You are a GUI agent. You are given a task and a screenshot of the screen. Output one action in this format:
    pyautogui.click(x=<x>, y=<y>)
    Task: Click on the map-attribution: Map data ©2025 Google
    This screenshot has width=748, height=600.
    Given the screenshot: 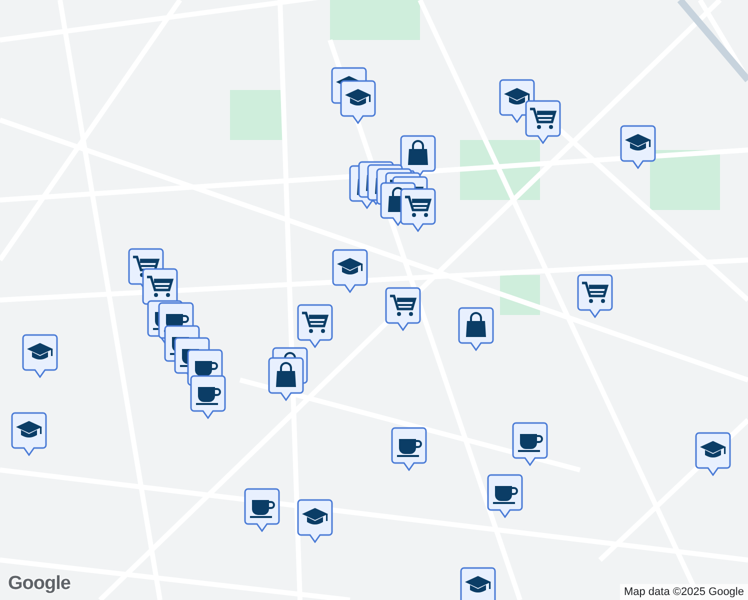 What is the action you would take?
    pyautogui.click(x=684, y=592)
    